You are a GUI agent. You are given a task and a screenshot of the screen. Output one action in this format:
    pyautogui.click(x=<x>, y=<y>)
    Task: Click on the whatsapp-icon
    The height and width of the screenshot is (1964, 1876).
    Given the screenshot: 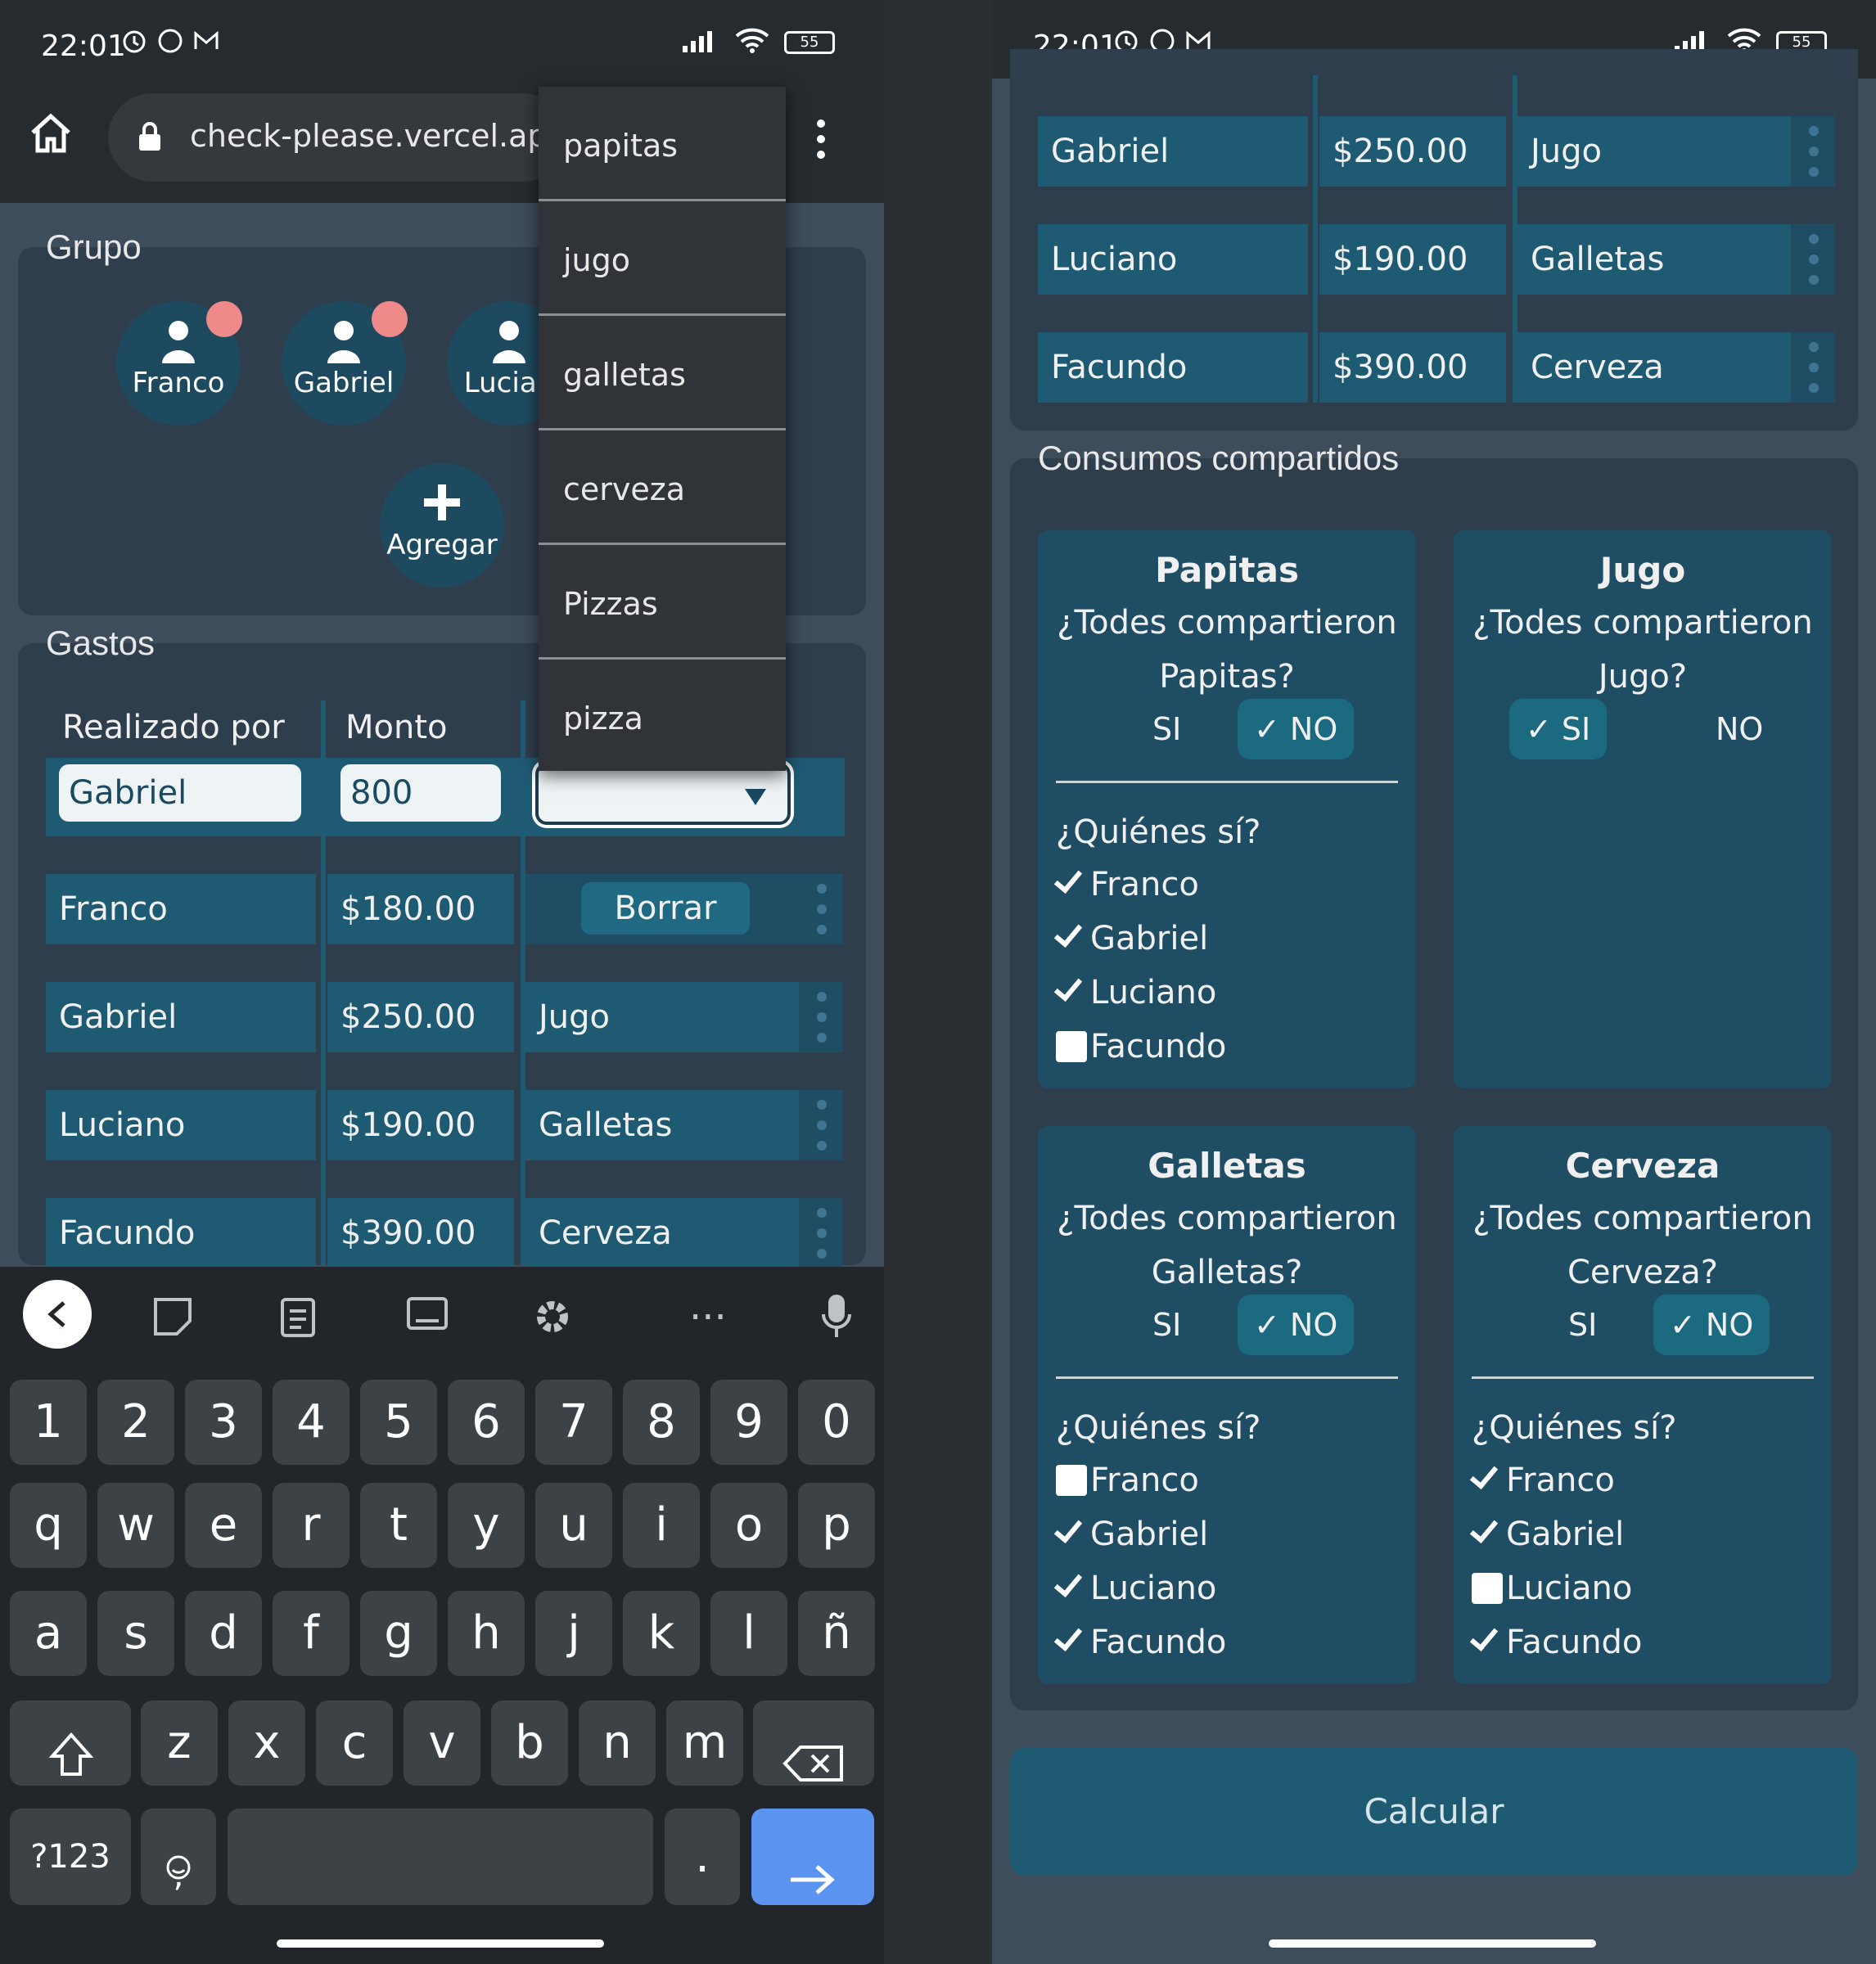 What is the action you would take?
    pyautogui.click(x=170, y=42)
    